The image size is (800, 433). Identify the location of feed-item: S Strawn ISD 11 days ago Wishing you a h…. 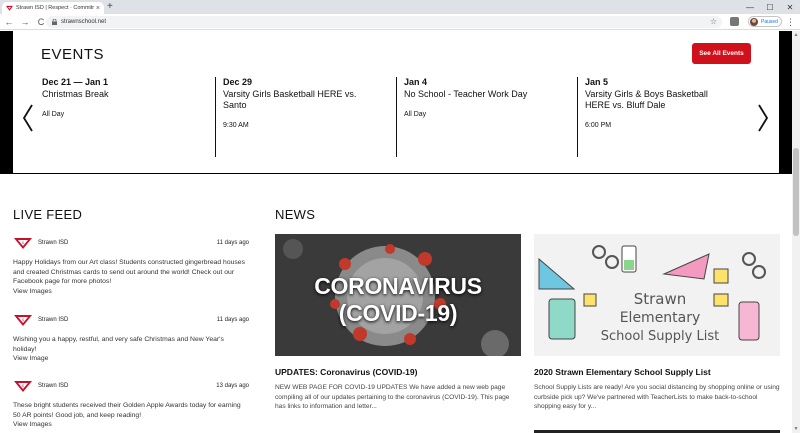
(131, 338).